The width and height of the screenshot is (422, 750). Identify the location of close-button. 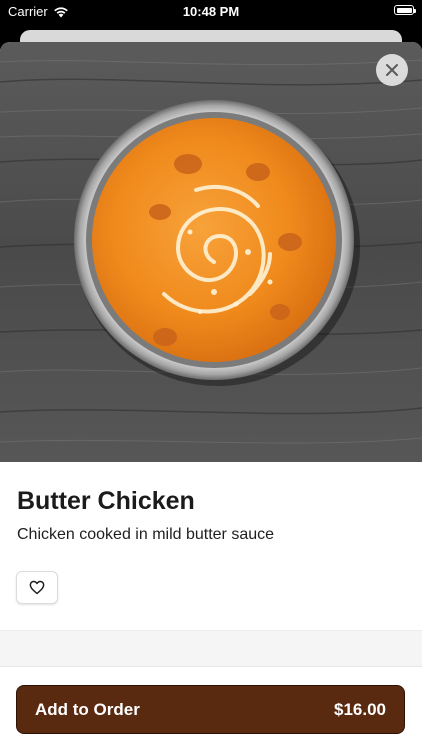
(392, 70).